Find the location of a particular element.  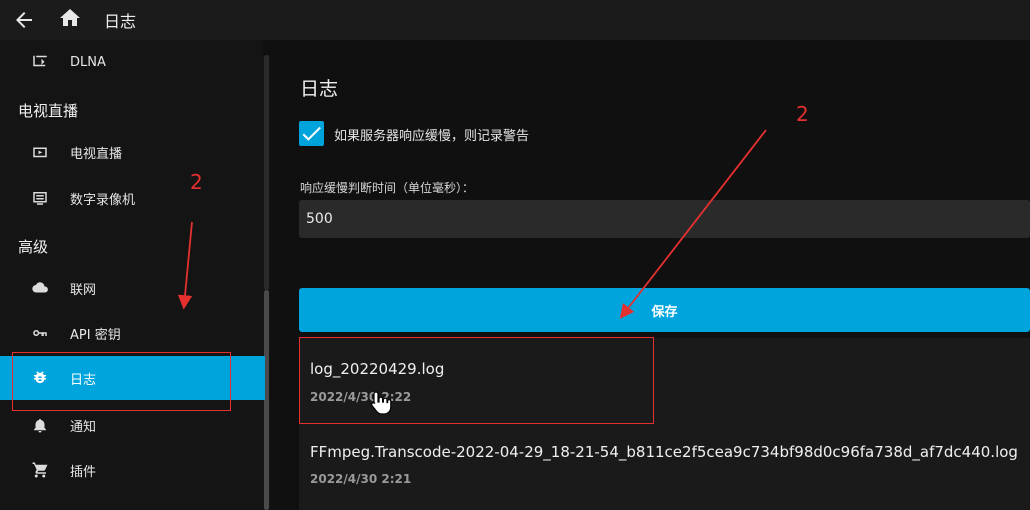

dvr-icon is located at coordinates (40, 198).